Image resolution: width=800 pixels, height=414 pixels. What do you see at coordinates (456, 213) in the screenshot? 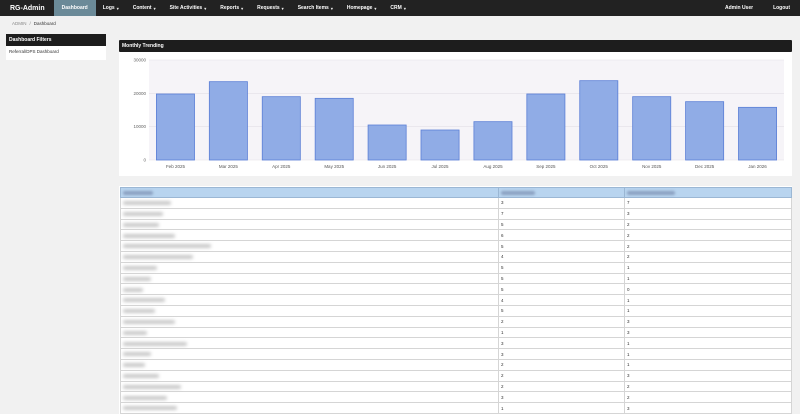
I see `table-row: 73` at bounding box center [456, 213].